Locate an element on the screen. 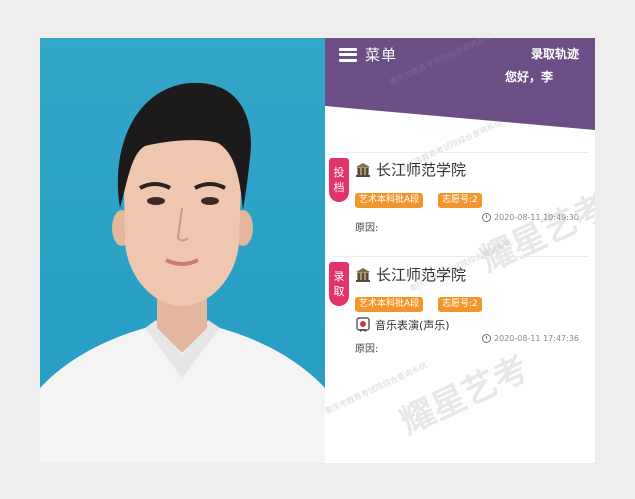 The image size is (635, 499). status-tag: 投 档 is located at coordinates (339, 180).